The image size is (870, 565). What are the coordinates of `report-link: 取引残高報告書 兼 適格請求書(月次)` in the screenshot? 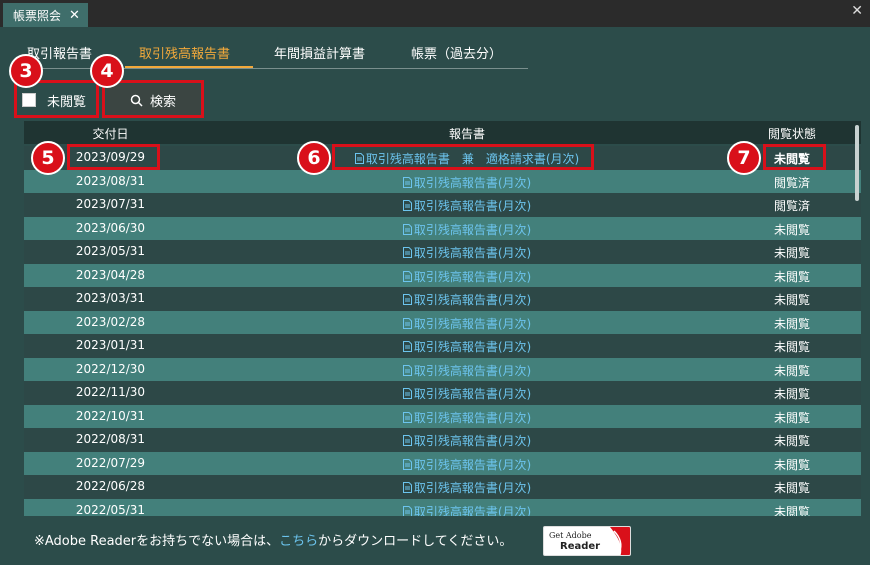 It's located at (467, 158).